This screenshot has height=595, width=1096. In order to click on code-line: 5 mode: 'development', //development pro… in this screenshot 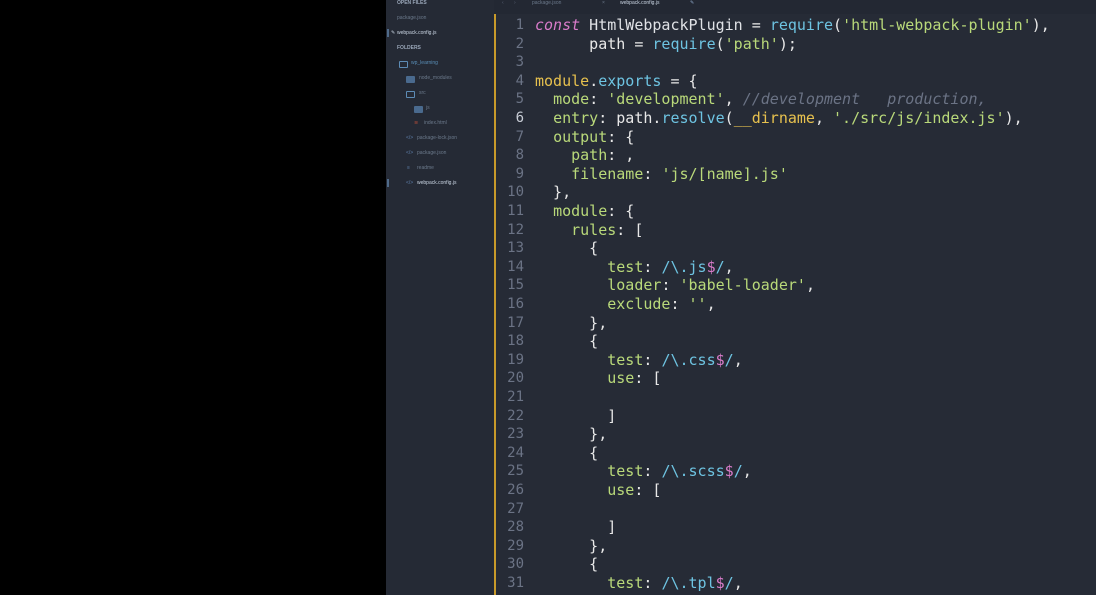, I will do `click(795, 99)`.